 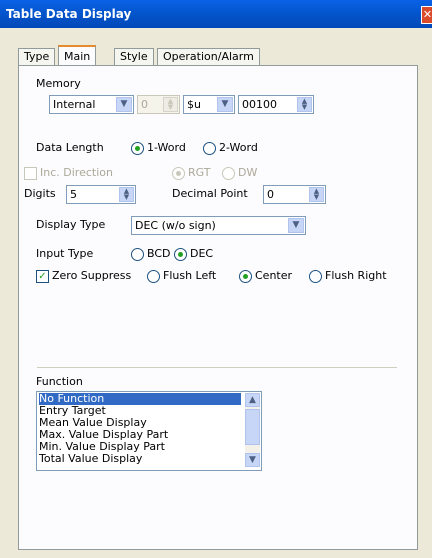 What do you see at coordinates (90, 459) in the screenshot?
I see `list-item: Total Value Display` at bounding box center [90, 459].